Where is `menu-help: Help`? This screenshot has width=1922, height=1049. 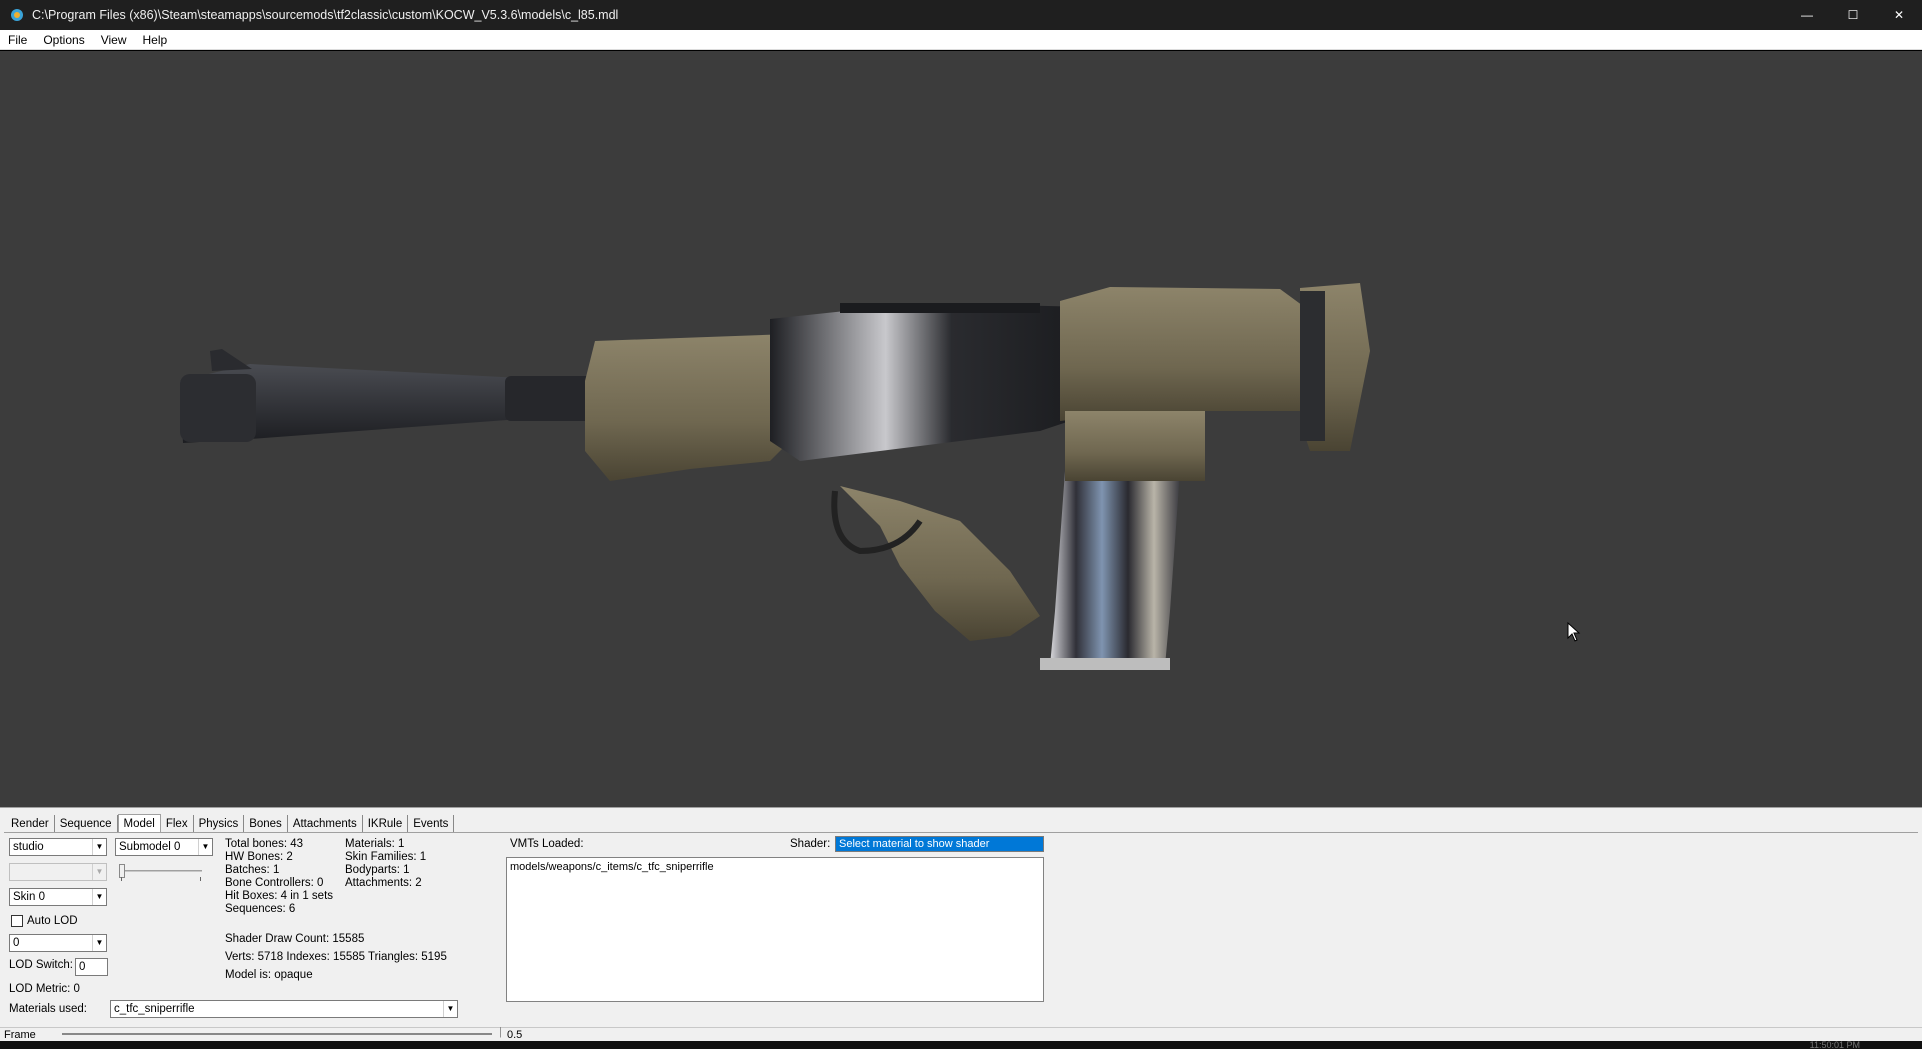
menu-help: Help is located at coordinates (155, 40).